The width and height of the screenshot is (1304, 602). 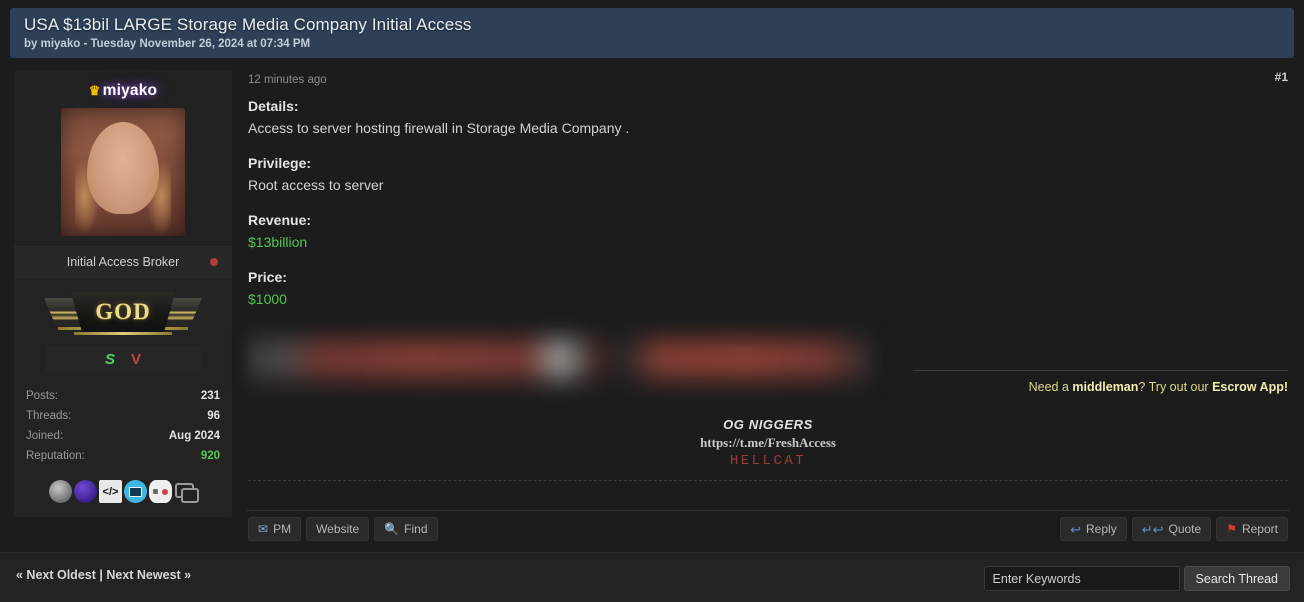 I want to click on find-button-label: Find, so click(x=416, y=529).